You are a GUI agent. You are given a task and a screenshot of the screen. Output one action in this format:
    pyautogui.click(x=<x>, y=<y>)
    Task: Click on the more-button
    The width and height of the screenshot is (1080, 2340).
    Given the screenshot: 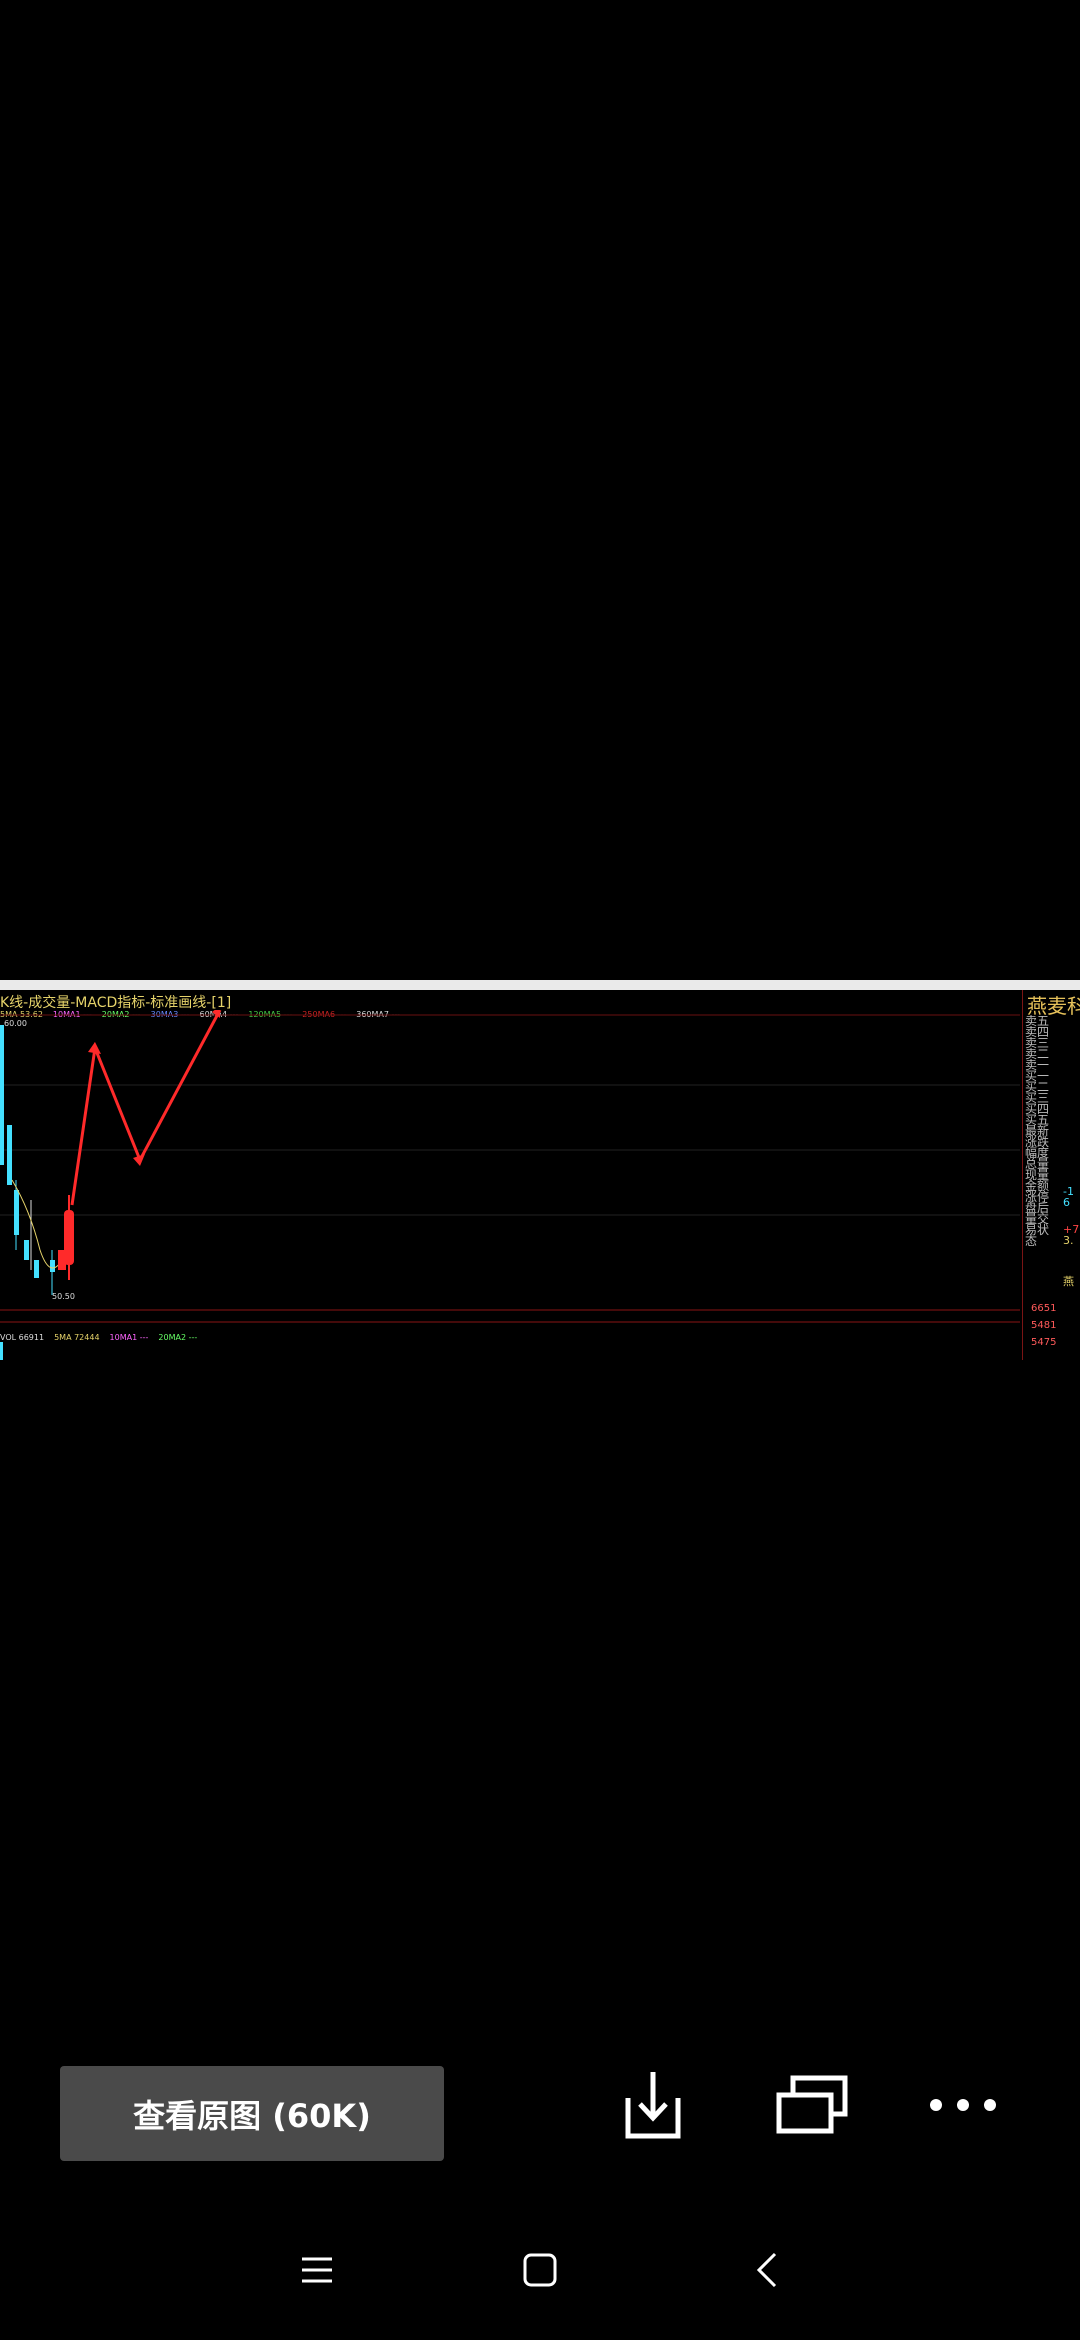 What is the action you would take?
    pyautogui.click(x=963, y=2105)
    